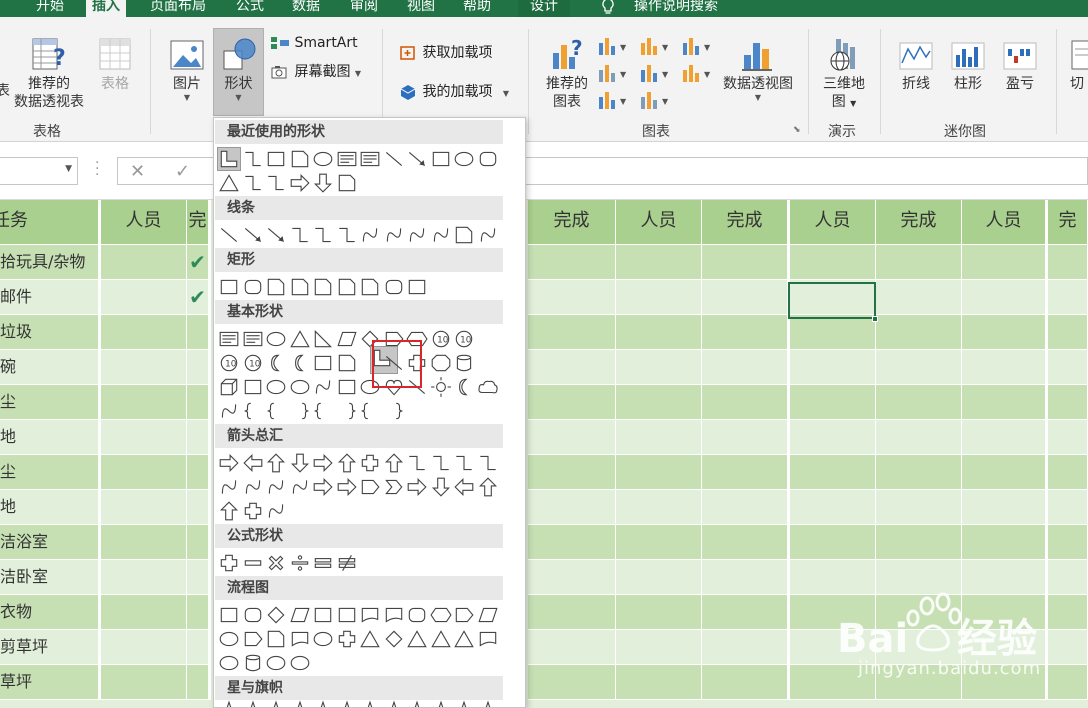 The image size is (1088, 708). I want to click on task-cell: 衣物, so click(50, 612).